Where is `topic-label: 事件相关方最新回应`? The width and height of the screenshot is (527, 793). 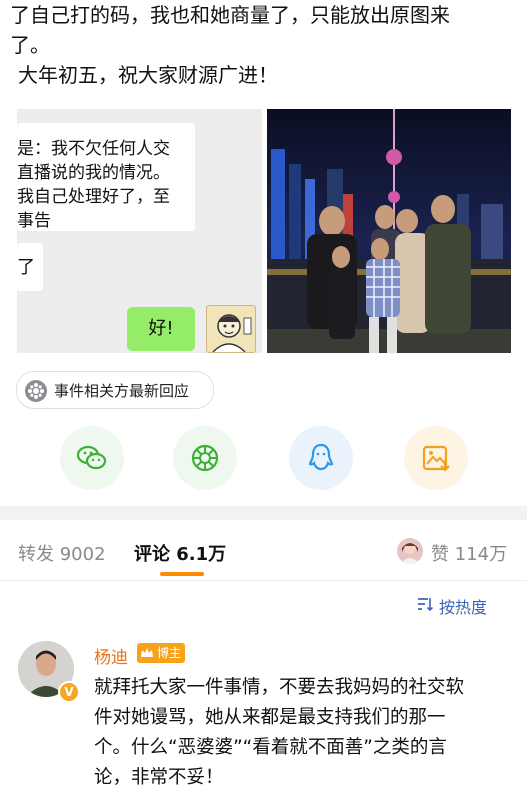
topic-label: 事件相关方最新回应 is located at coordinates (122, 391).